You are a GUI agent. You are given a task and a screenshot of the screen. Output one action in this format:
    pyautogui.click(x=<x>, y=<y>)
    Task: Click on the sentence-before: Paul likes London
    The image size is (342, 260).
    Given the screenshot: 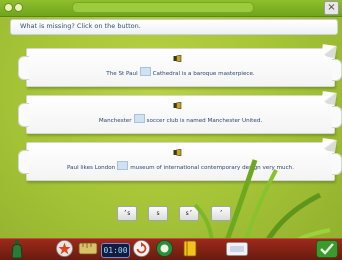 What is the action you would take?
    pyautogui.click(x=91, y=168)
    